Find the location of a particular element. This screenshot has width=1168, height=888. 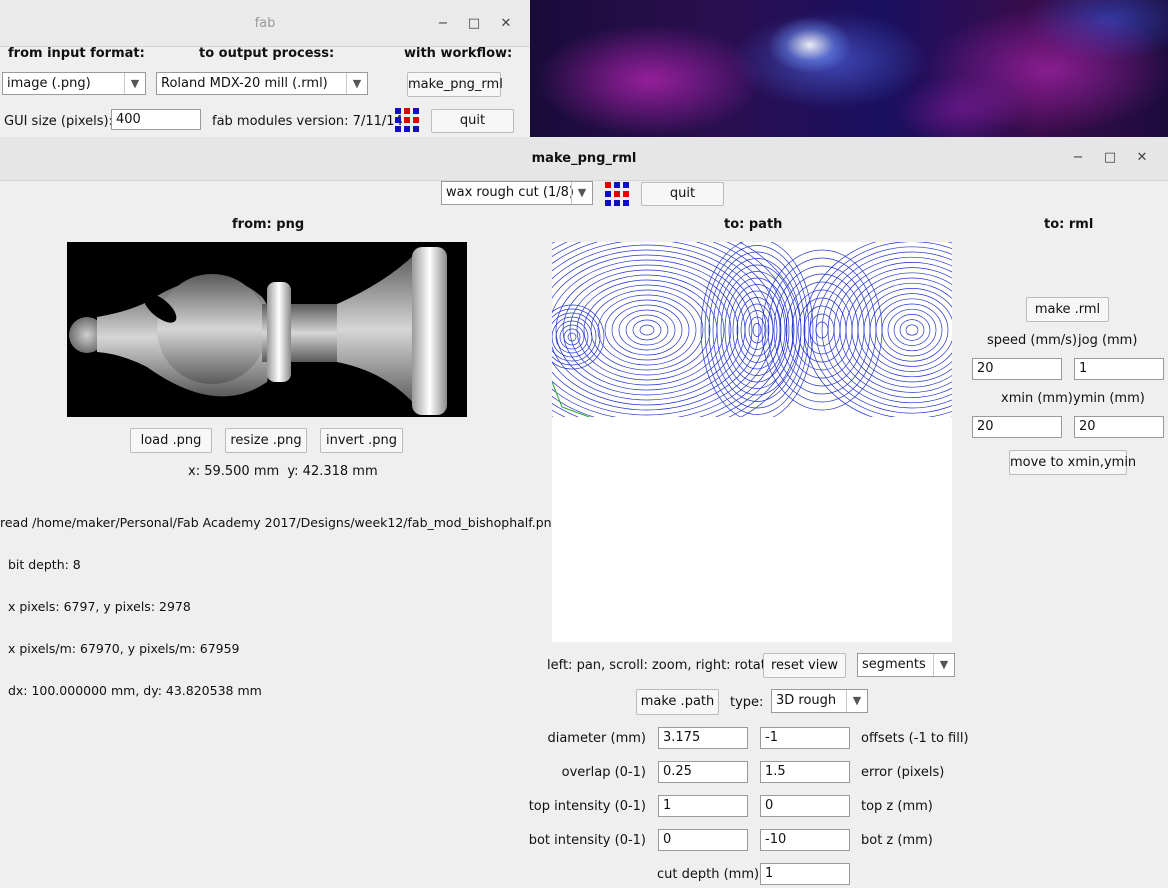

ymin-input: 20 is located at coordinates (1119, 427).